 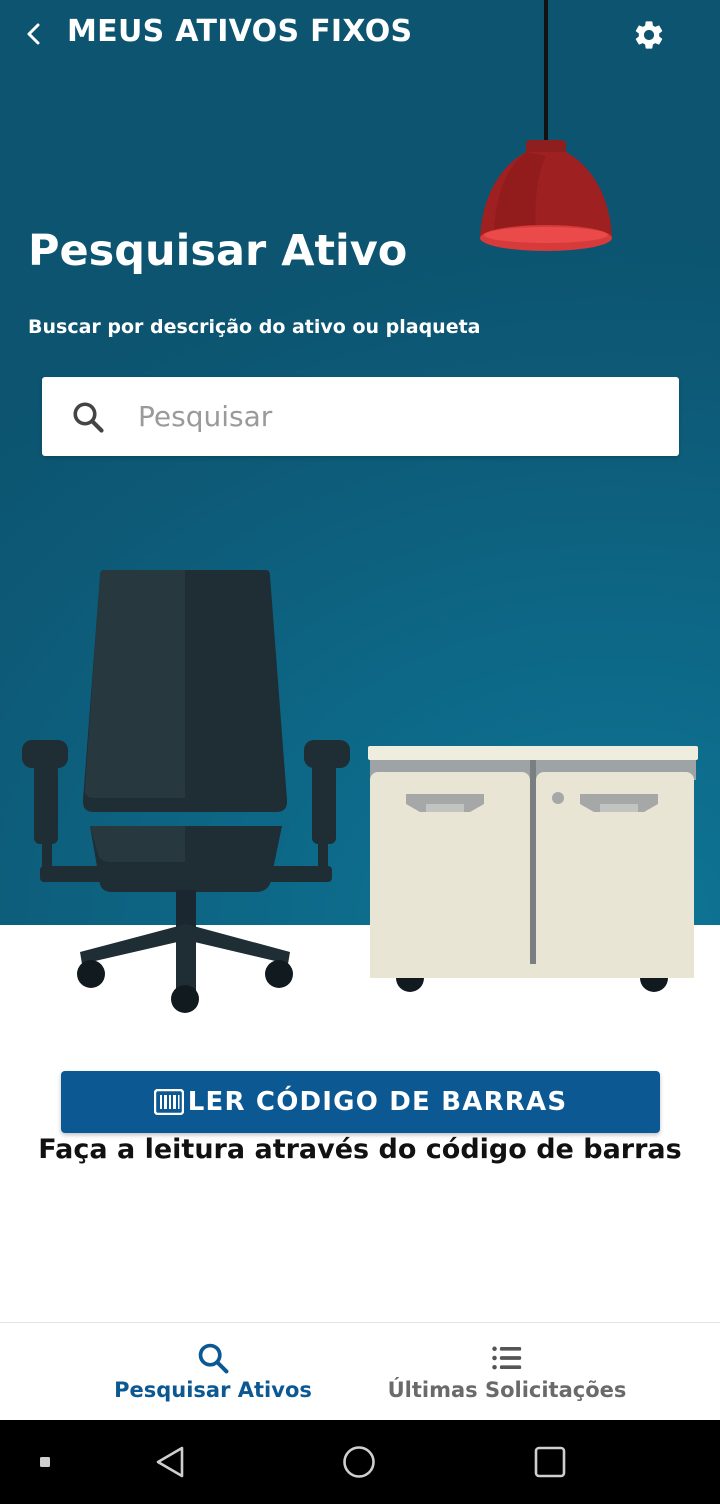 I want to click on search-input, so click(x=398, y=416).